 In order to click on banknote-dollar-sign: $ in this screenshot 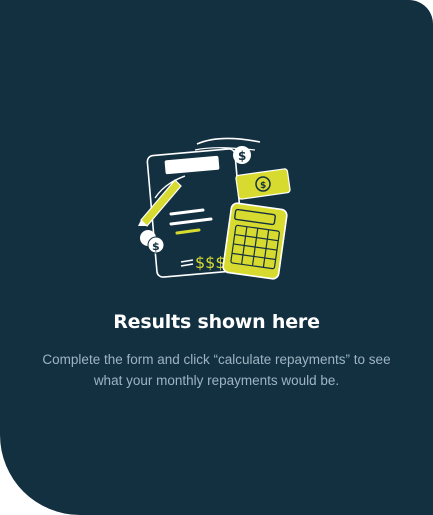, I will do `click(263, 186)`.